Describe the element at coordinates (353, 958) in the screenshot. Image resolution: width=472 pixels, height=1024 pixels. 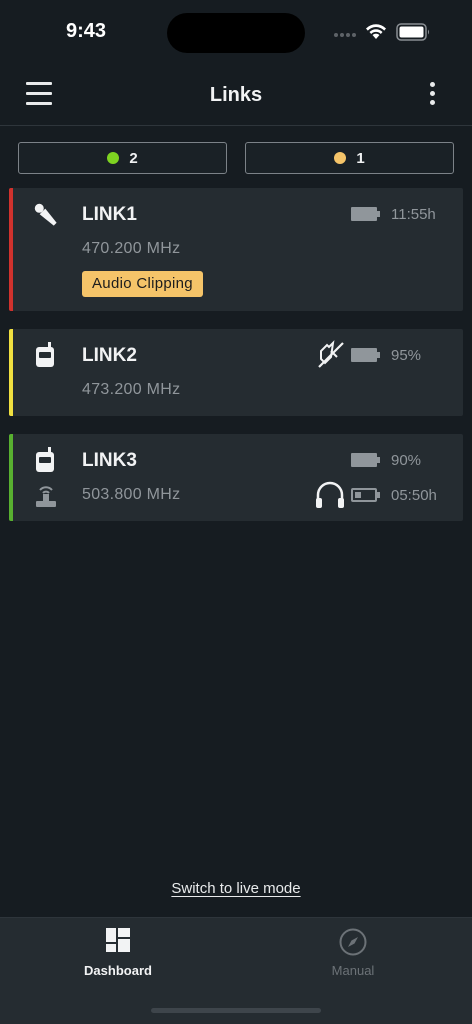
I see `tab-manual: Manual` at that location.